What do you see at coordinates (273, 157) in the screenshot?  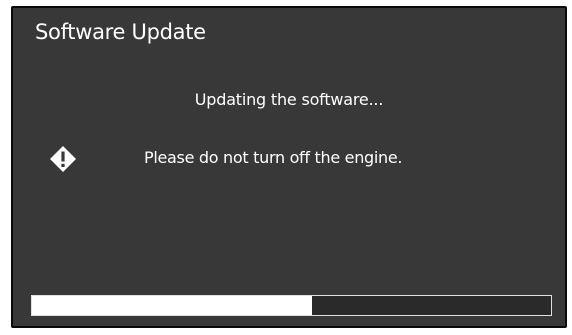 I see `warning-message: Please do not turn off the engine.` at bounding box center [273, 157].